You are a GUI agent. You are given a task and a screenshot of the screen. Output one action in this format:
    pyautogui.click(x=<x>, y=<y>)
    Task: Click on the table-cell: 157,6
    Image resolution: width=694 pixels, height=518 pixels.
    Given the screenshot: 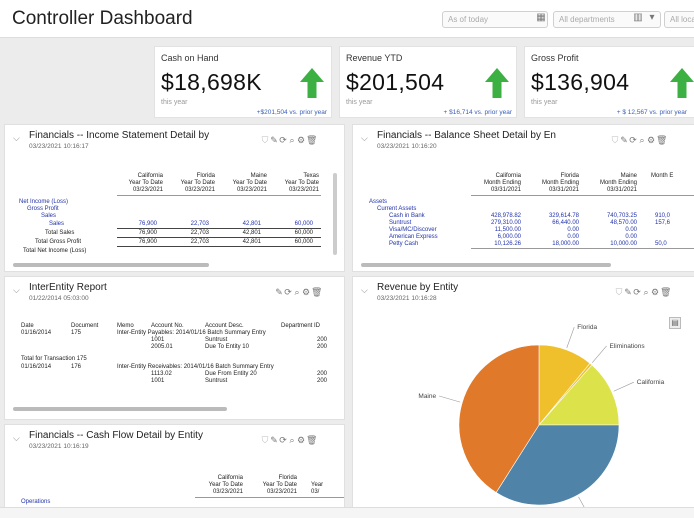 What is the action you would take?
    pyautogui.click(x=662, y=223)
    